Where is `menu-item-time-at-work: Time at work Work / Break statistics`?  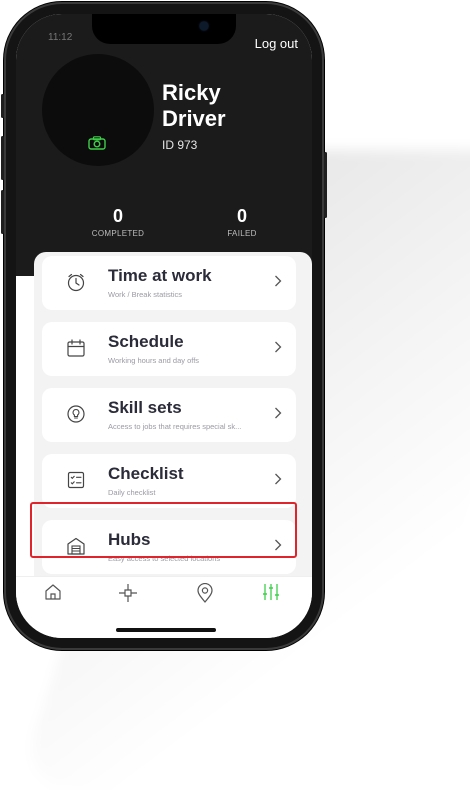 menu-item-time-at-work: Time at work Work / Break statistics is located at coordinates (169, 283).